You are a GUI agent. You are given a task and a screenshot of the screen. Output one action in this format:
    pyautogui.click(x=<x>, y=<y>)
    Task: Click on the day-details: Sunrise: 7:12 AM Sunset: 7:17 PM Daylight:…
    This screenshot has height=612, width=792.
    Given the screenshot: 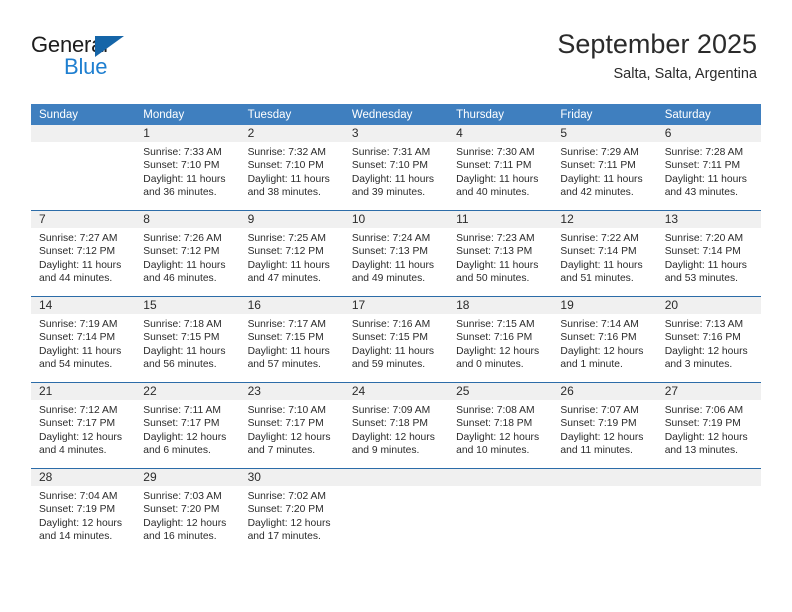 What is the action you would take?
    pyautogui.click(x=83, y=429)
    